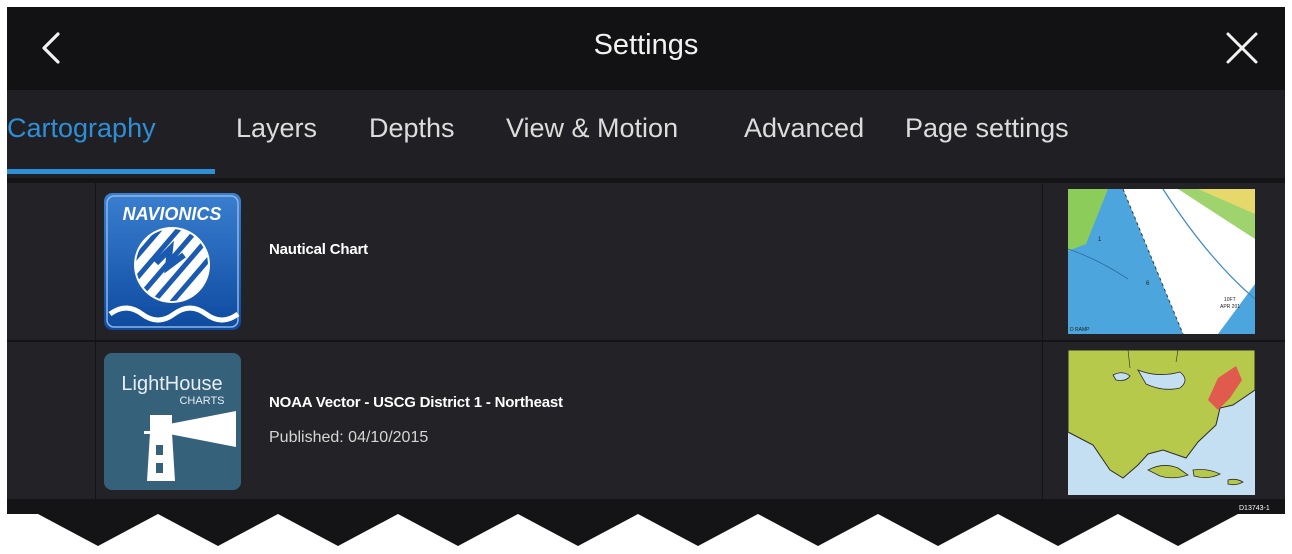 This screenshot has width=1292, height=554. Describe the element at coordinates (646, 534) in the screenshot. I see `torn-edge` at that location.